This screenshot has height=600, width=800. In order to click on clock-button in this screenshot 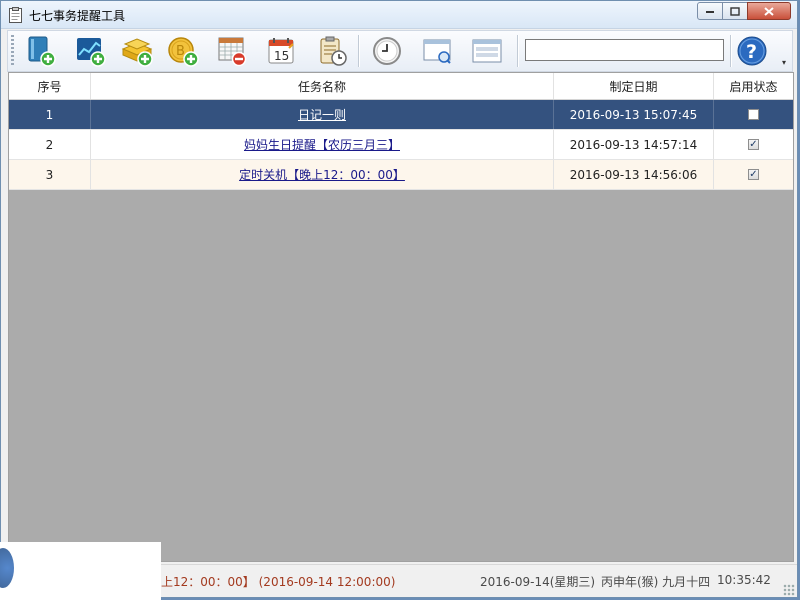, I will do `click(387, 51)`.